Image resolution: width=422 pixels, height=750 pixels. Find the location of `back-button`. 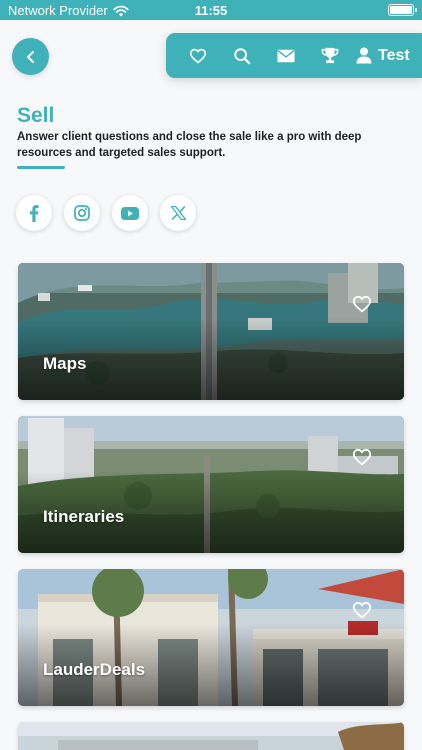

back-button is located at coordinates (30, 56).